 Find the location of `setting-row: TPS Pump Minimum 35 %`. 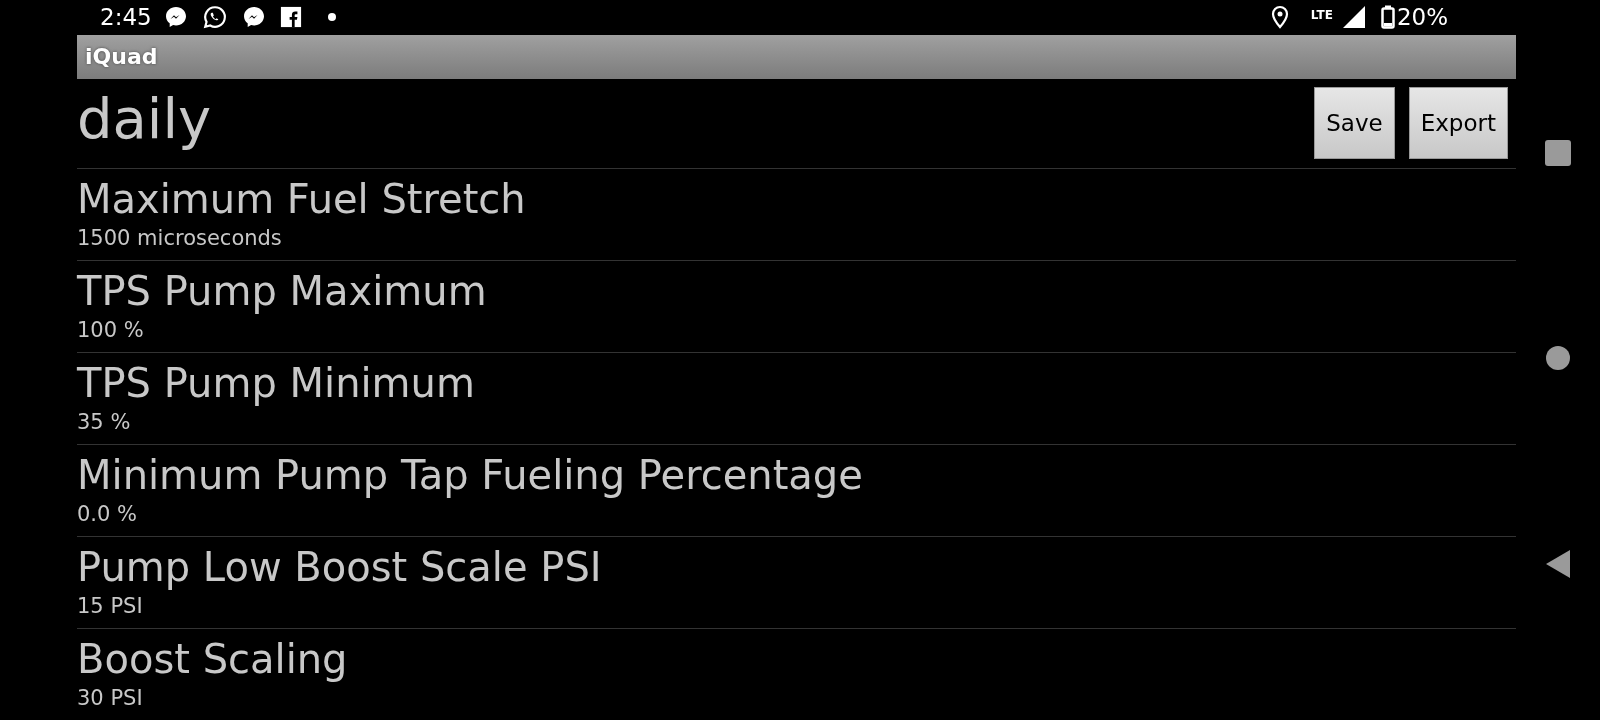

setting-row: TPS Pump Minimum 35 % is located at coordinates (796, 398).